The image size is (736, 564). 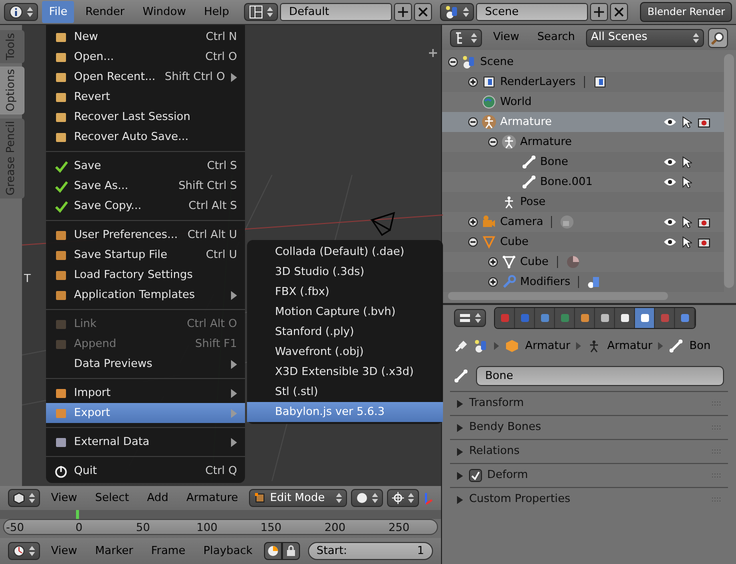 What do you see at coordinates (105, 12) in the screenshot?
I see `menu-button: Render` at bounding box center [105, 12].